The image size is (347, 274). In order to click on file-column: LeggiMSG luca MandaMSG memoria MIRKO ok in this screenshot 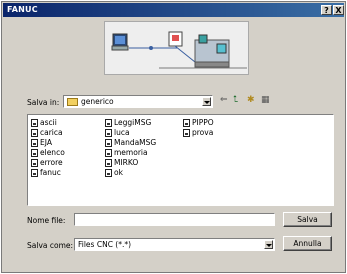, I will do `click(130, 148)`.